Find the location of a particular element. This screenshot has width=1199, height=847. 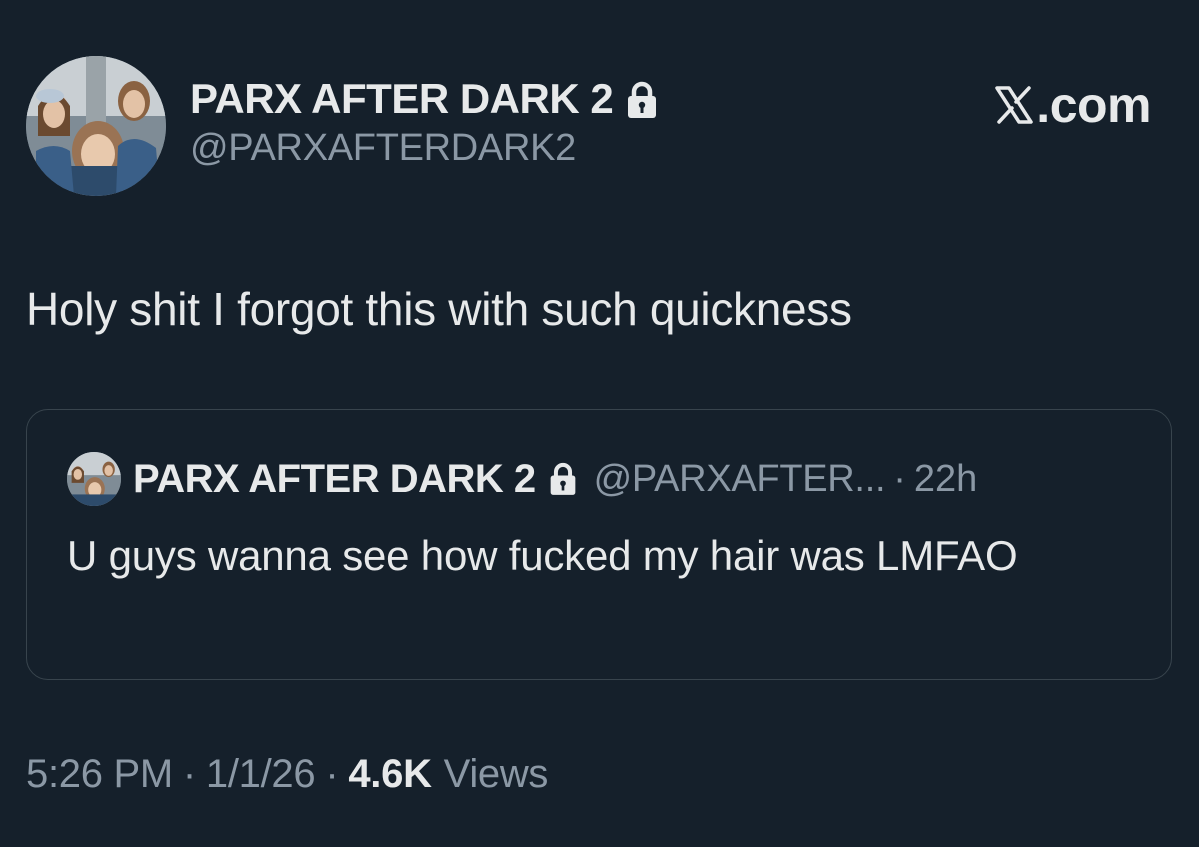

tweet-header: PARX AFTER DARK 2 @PARXAFTERDARK2 is located at coordinates (342, 126).